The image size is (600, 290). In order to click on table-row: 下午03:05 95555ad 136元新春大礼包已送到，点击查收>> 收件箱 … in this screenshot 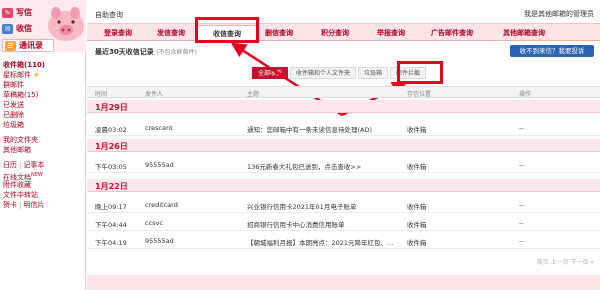, I will do `click(343, 164)`.